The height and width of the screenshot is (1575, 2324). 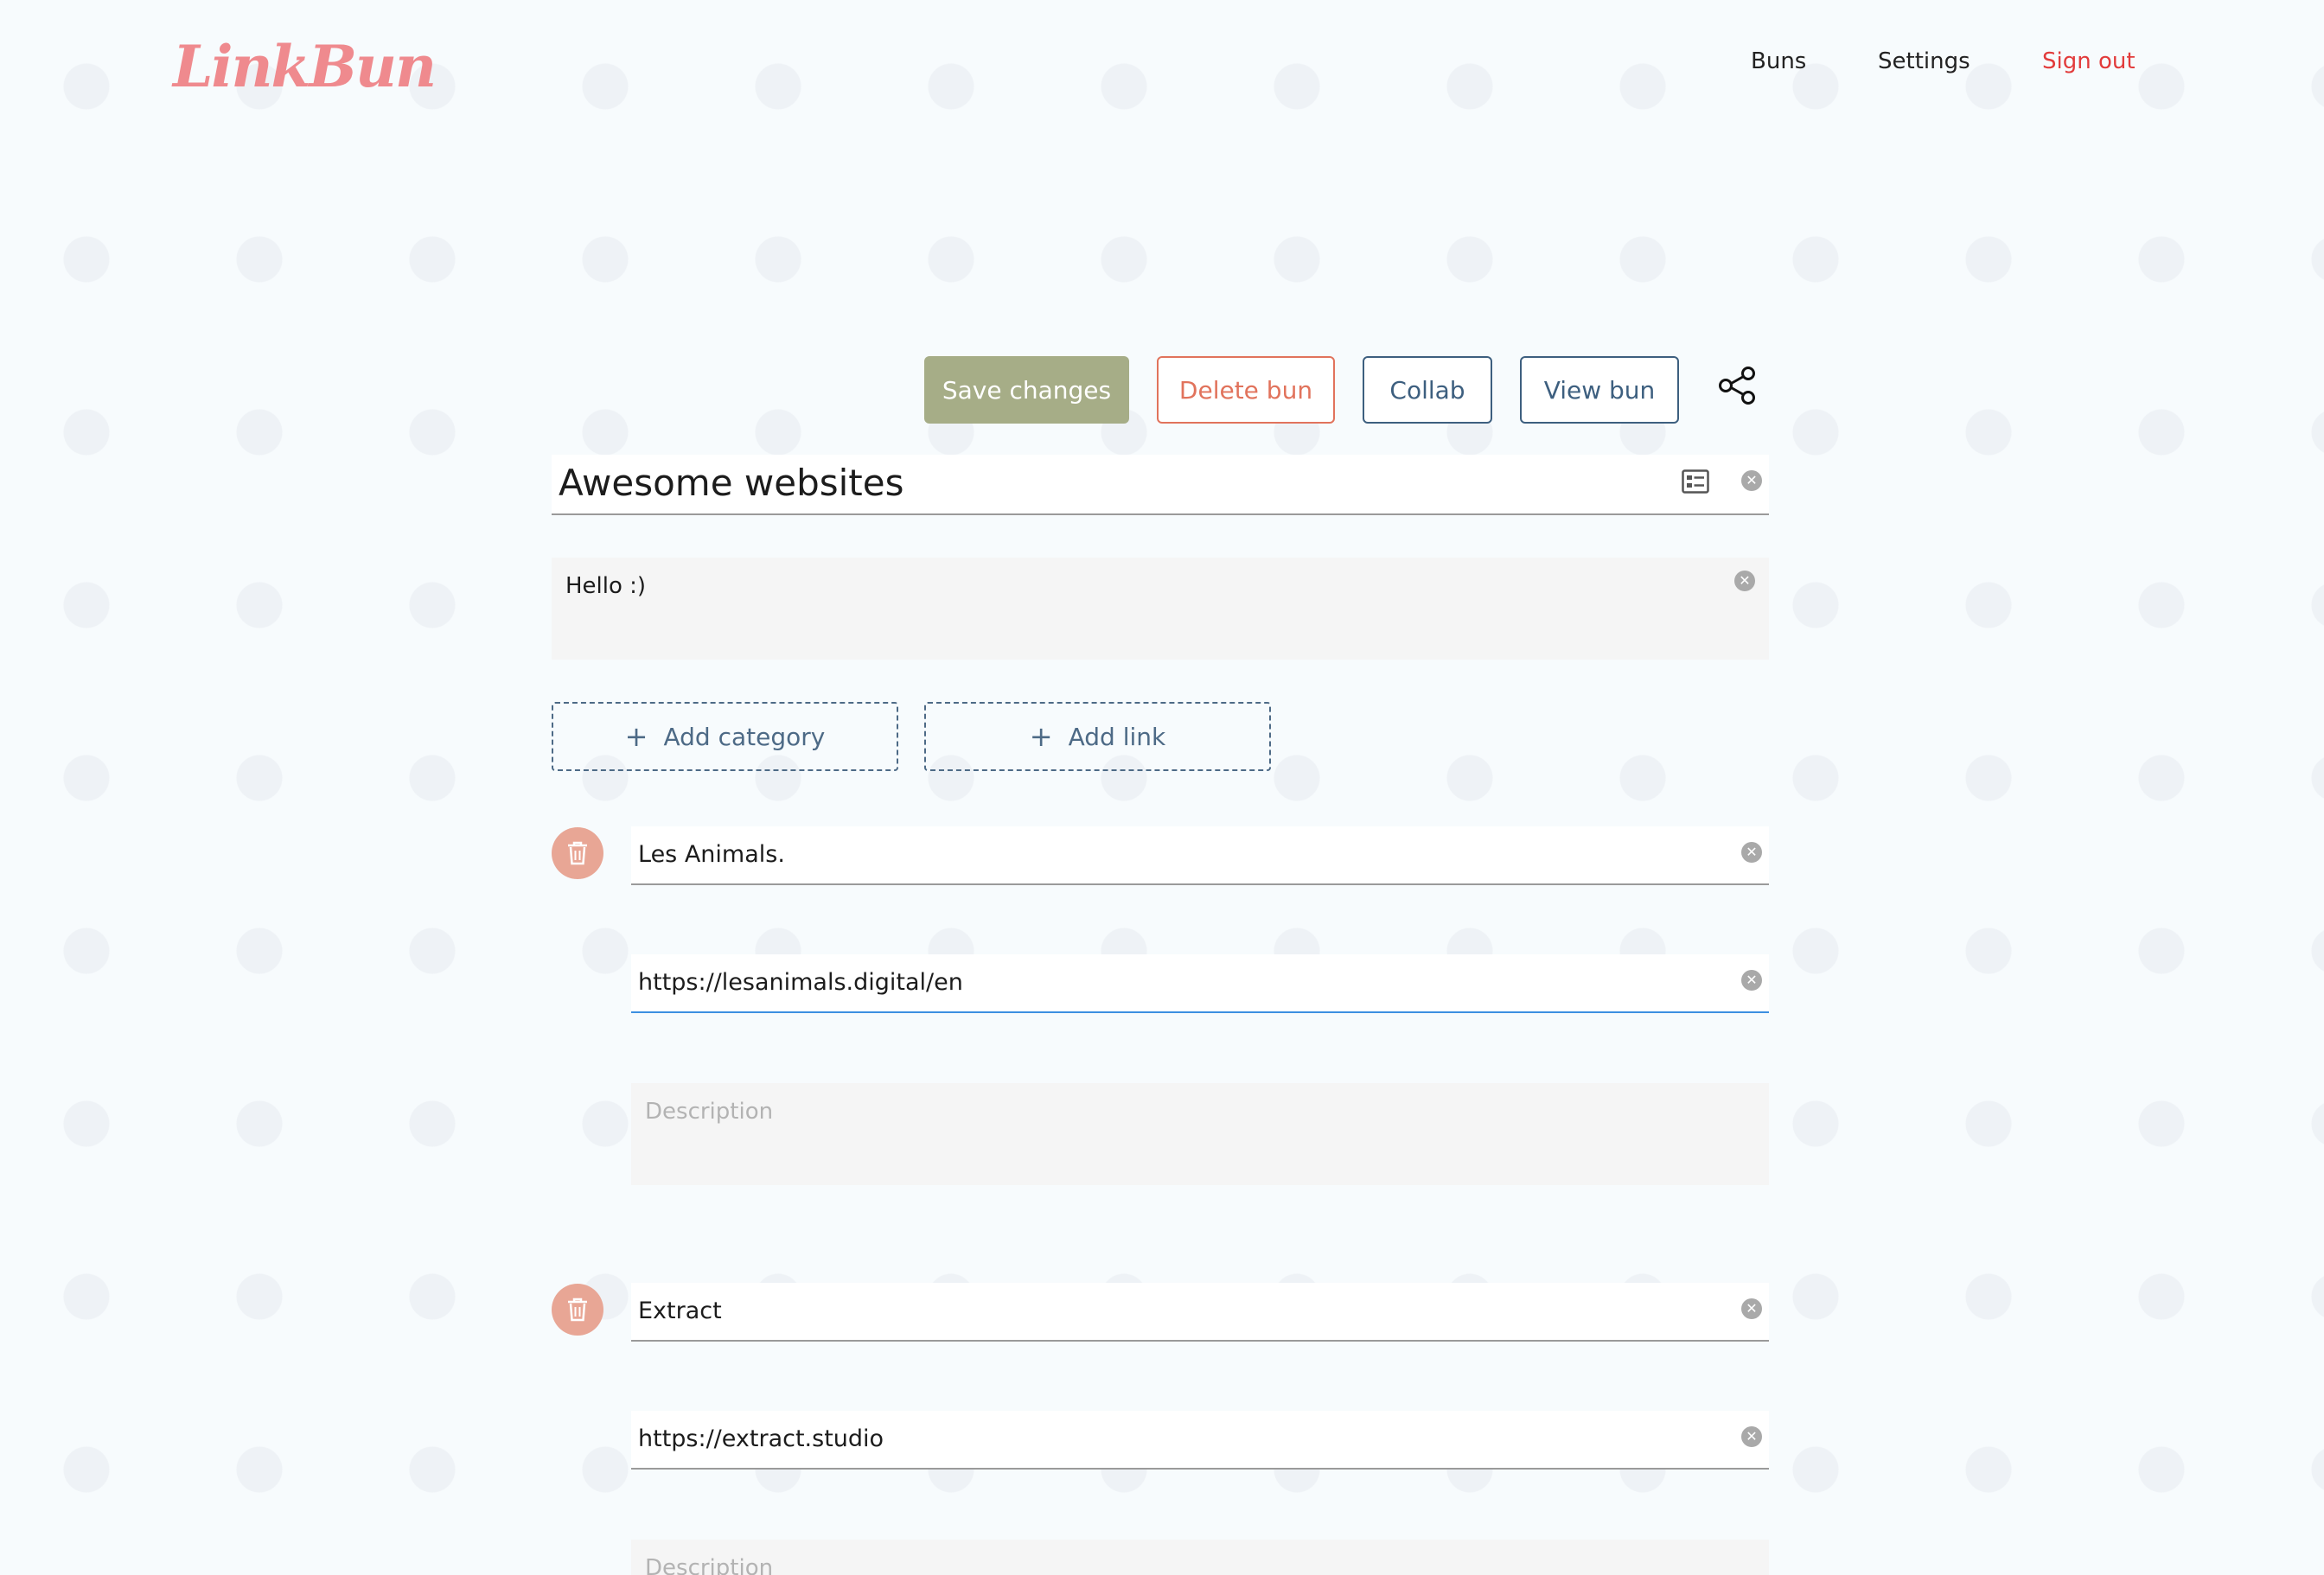 What do you see at coordinates (1117, 736) in the screenshot?
I see `add-link-label: Add link` at bounding box center [1117, 736].